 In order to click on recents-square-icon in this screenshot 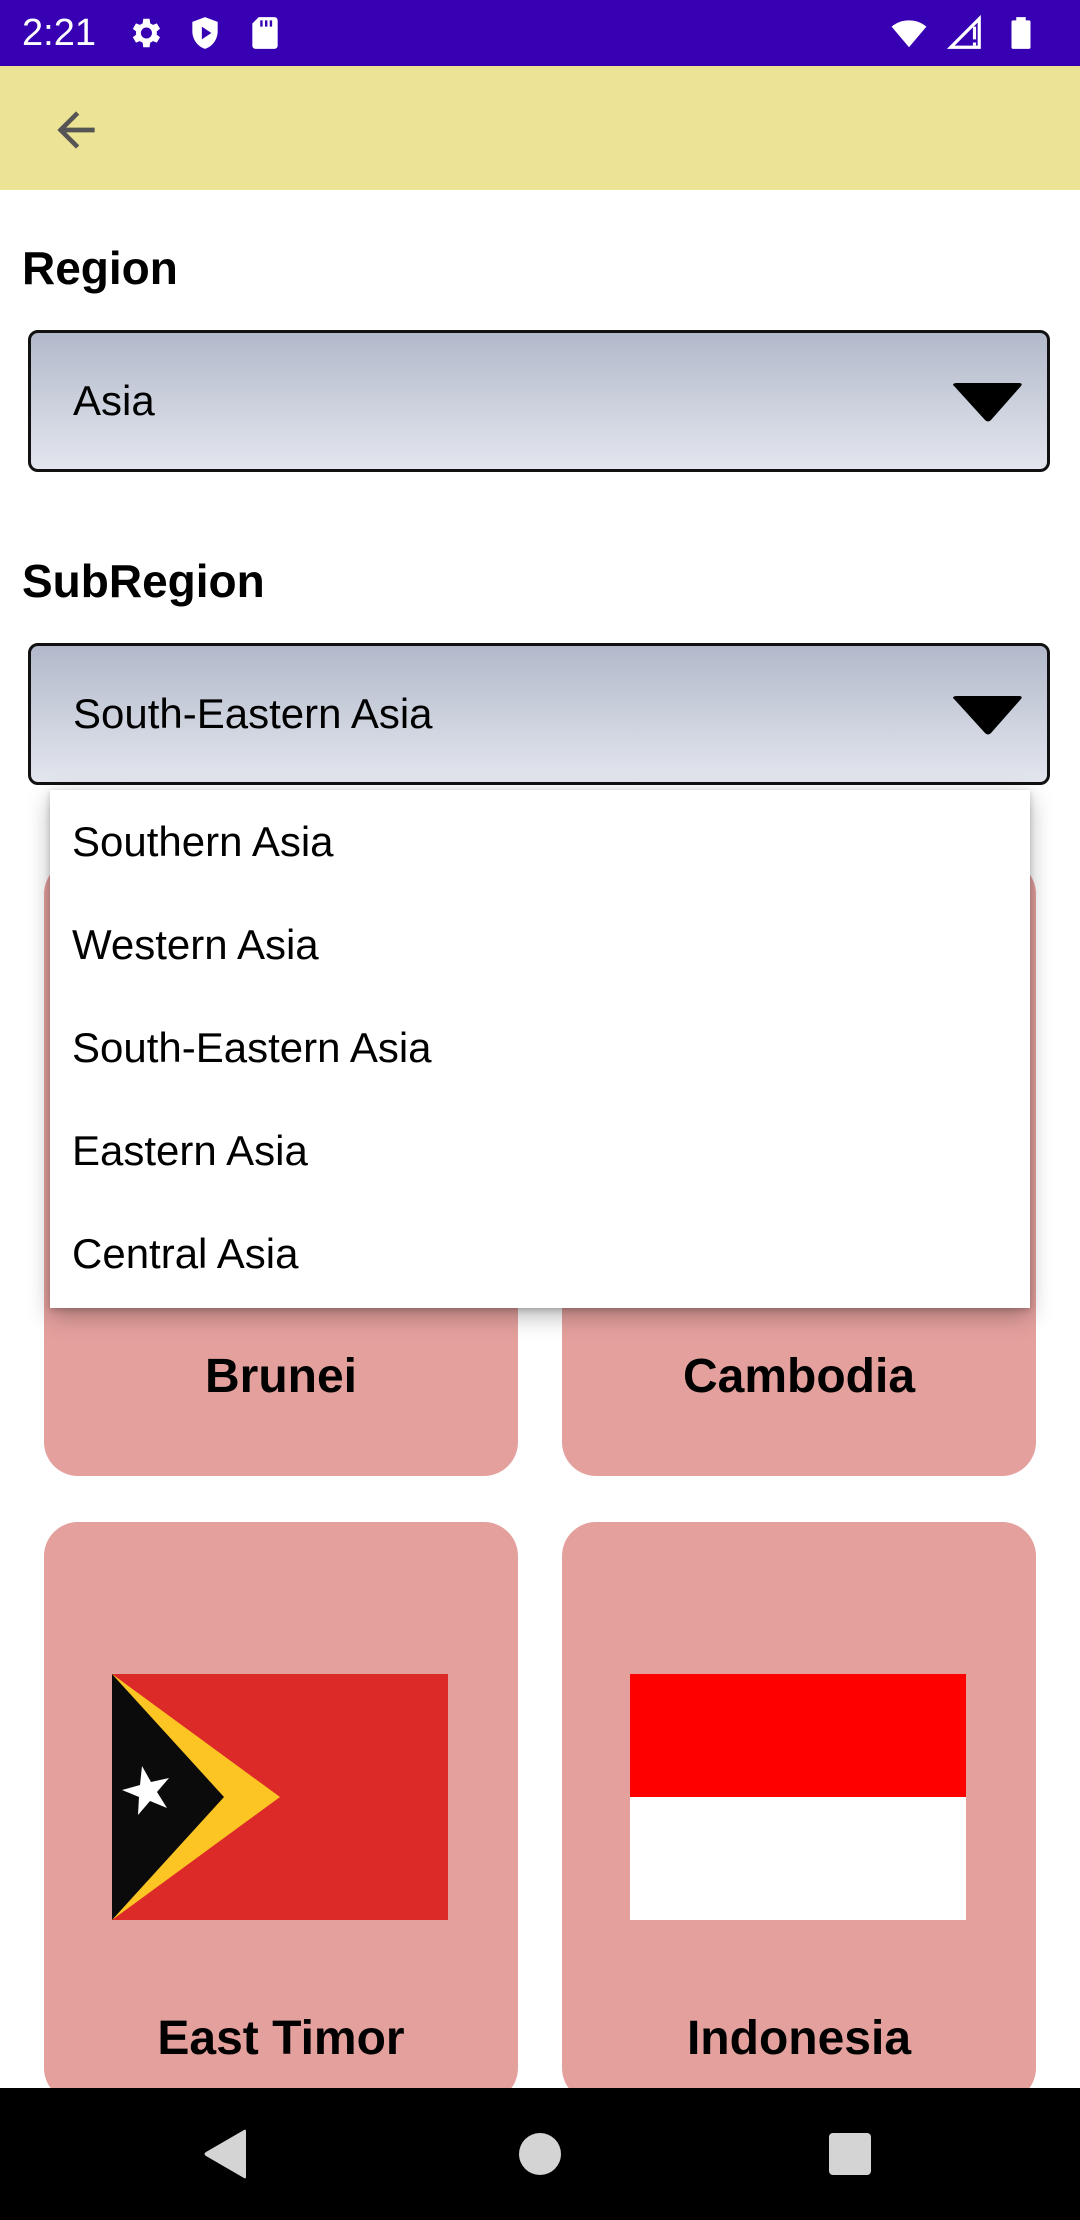, I will do `click(850, 2154)`.